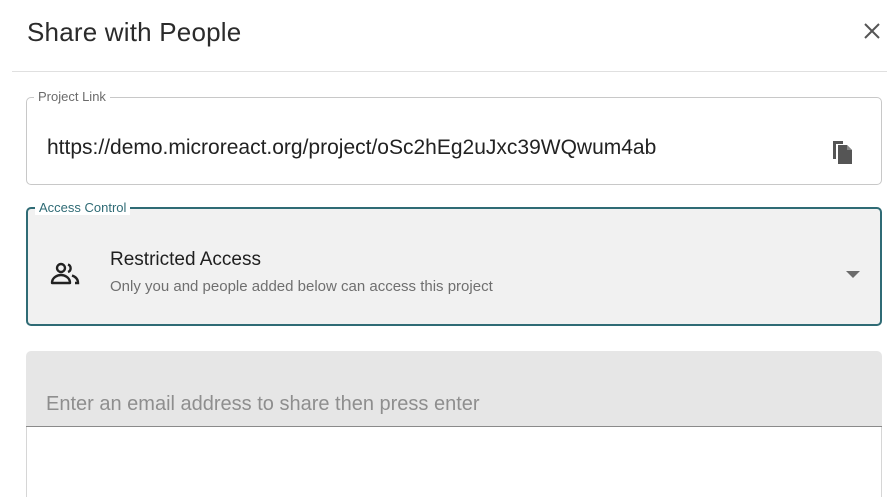 The height and width of the screenshot is (497, 887). I want to click on copy-icon, so click(842, 152).